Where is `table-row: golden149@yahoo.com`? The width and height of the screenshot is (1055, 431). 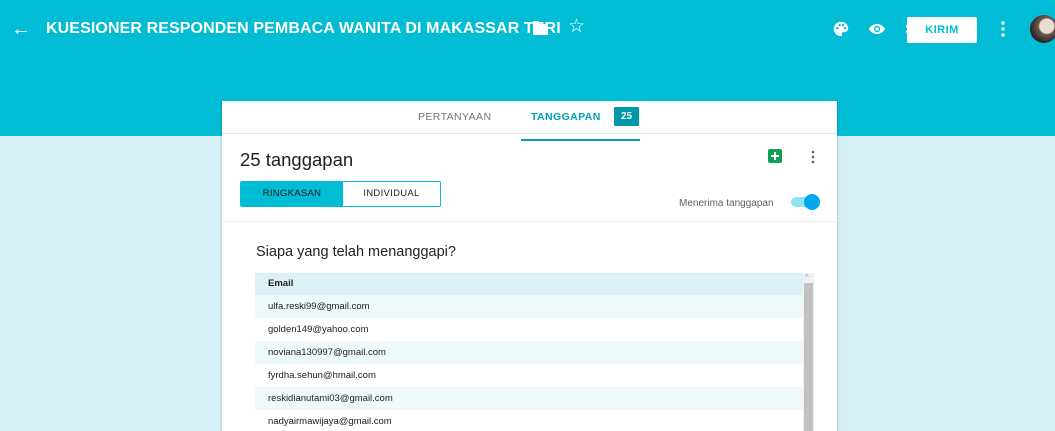
table-row: golden149@yahoo.com is located at coordinates (318, 329).